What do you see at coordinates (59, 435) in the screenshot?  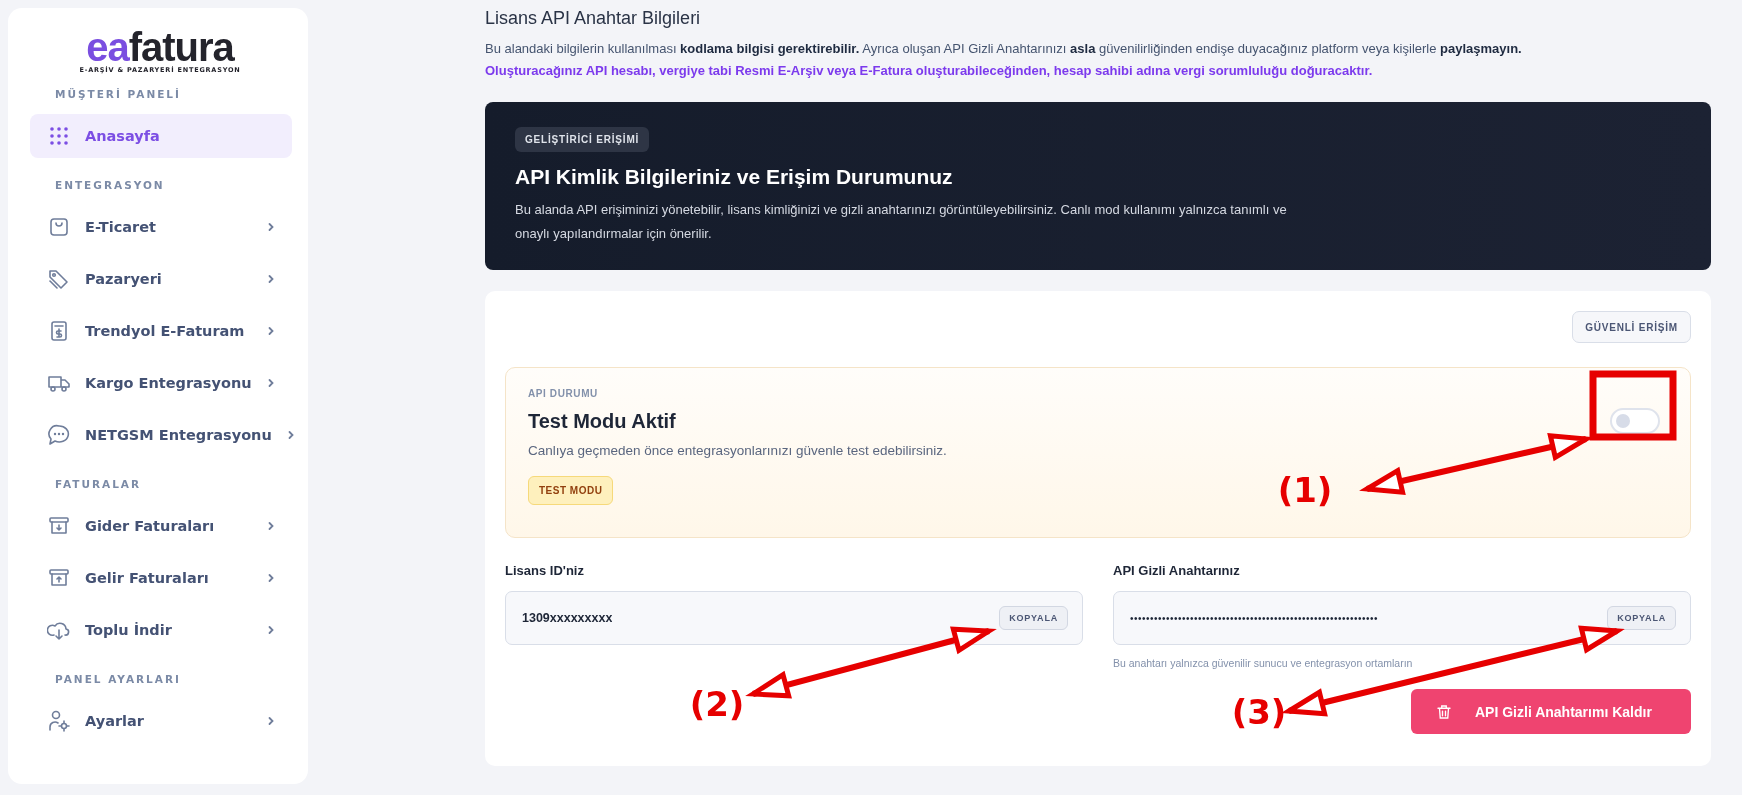 I see `chat-icon` at bounding box center [59, 435].